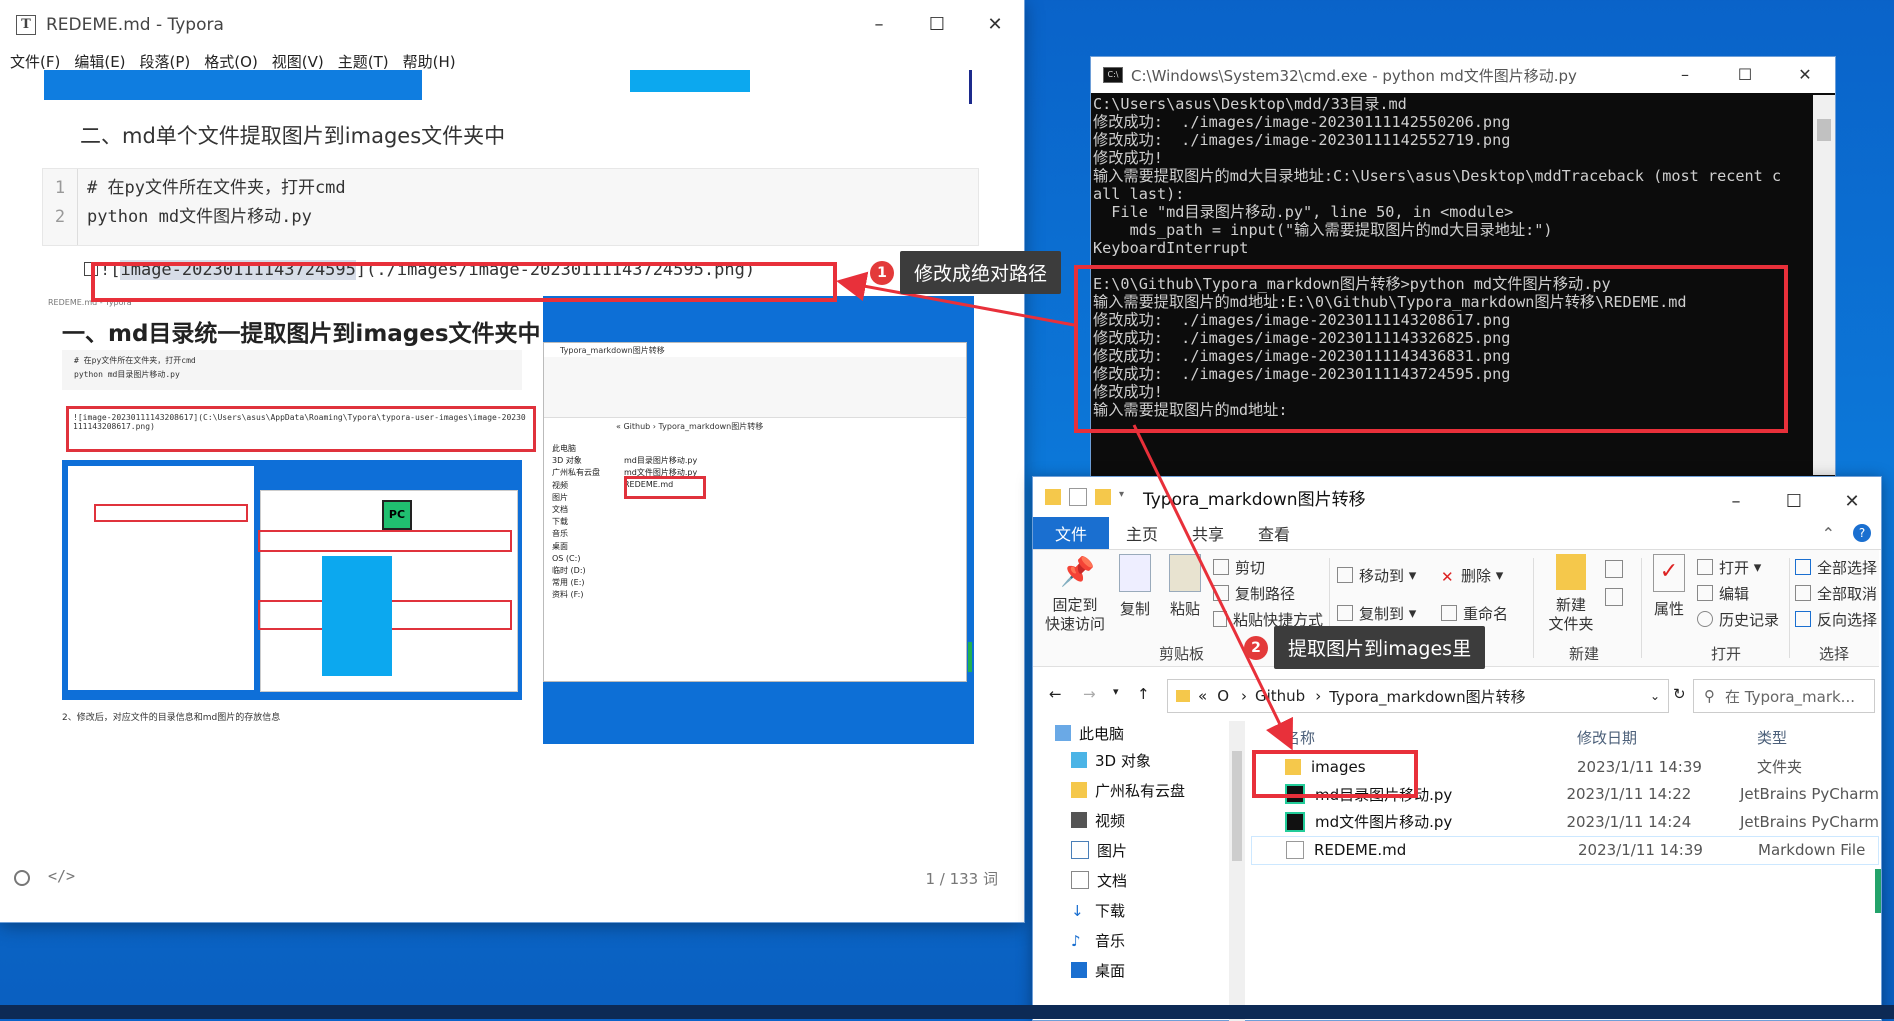 Image resolution: width=1894 pixels, height=1021 pixels. What do you see at coordinates (1064, 511) in the screenshot?
I see `annotation-arrows` at bounding box center [1064, 511].